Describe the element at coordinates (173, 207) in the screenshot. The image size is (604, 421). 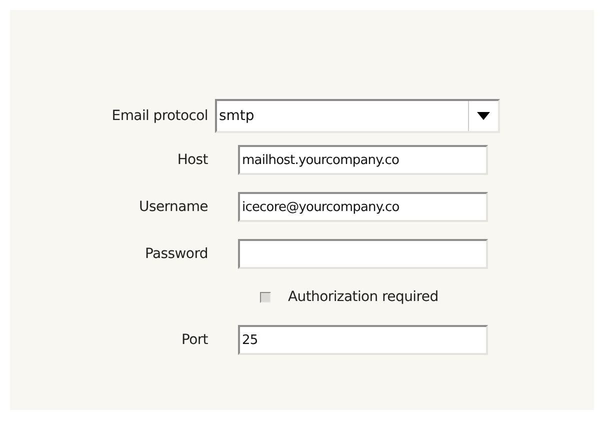
I see `field-label: Username` at that location.